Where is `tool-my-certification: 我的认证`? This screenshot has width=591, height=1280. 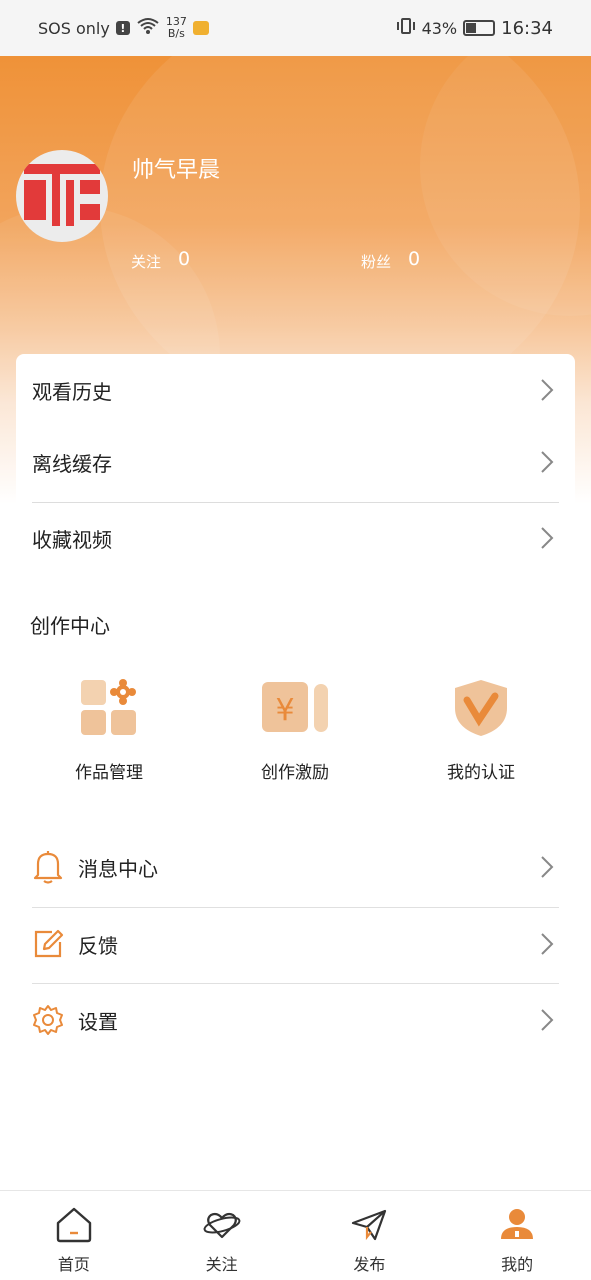
tool-my-certification: 我的认证 is located at coordinates (481, 730).